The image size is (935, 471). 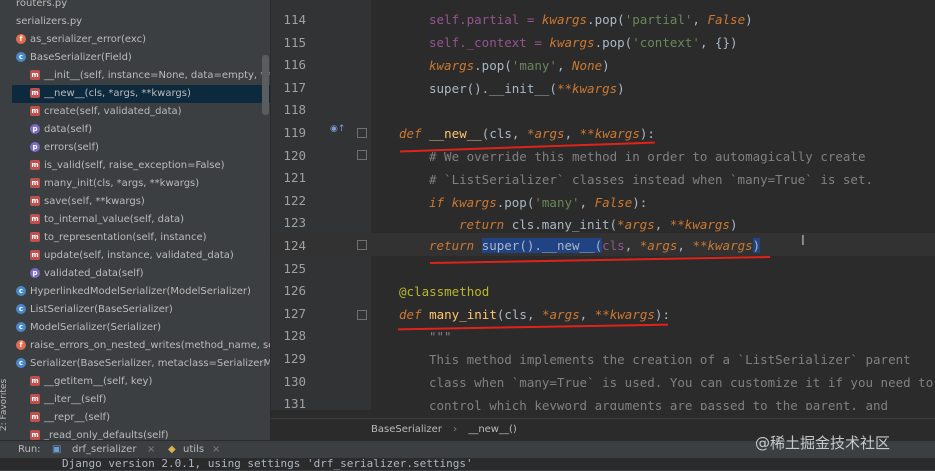 I want to click on structure-item-label: to_internal_value(self, data), so click(x=114, y=219).